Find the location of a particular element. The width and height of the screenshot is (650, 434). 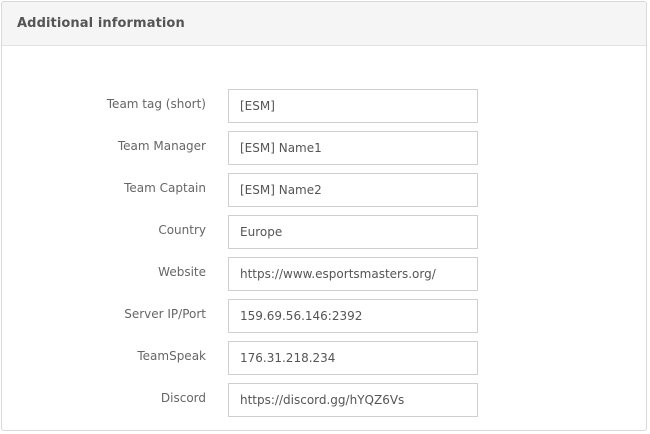

form-row-discord: Discord is located at coordinates (324, 400).